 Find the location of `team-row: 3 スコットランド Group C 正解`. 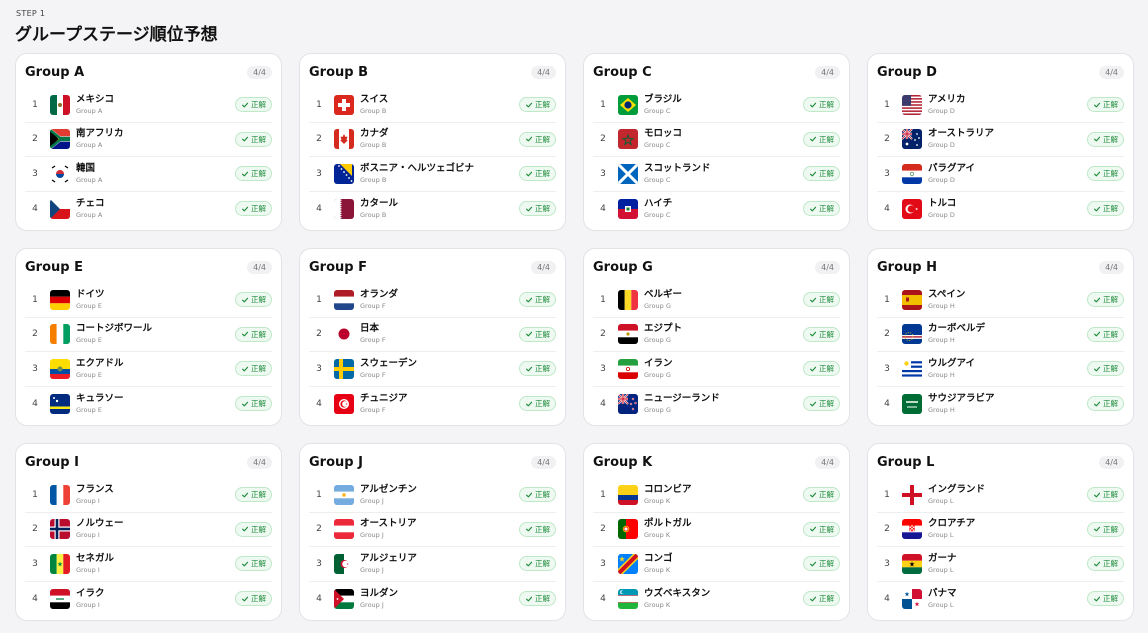

team-row: 3 スコットランド Group C 正解 is located at coordinates (716, 174).